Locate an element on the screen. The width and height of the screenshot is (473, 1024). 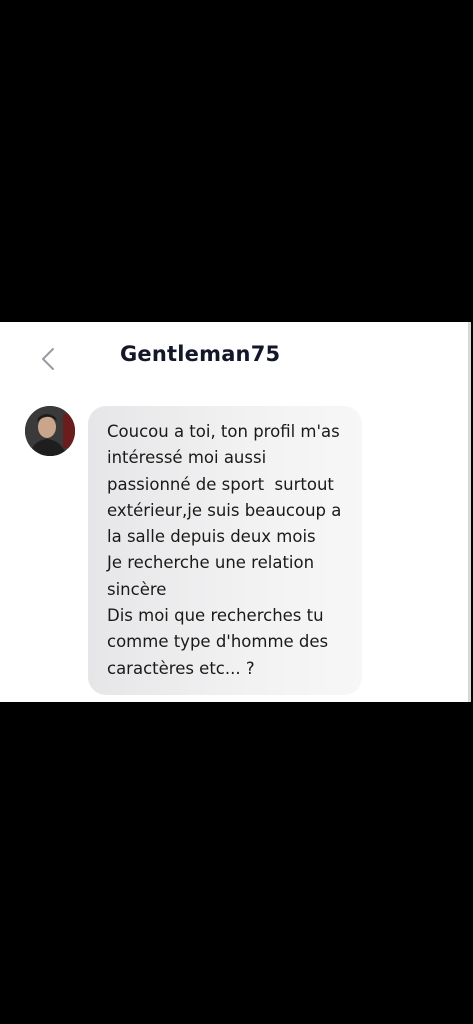
back-button is located at coordinates (49, 359).